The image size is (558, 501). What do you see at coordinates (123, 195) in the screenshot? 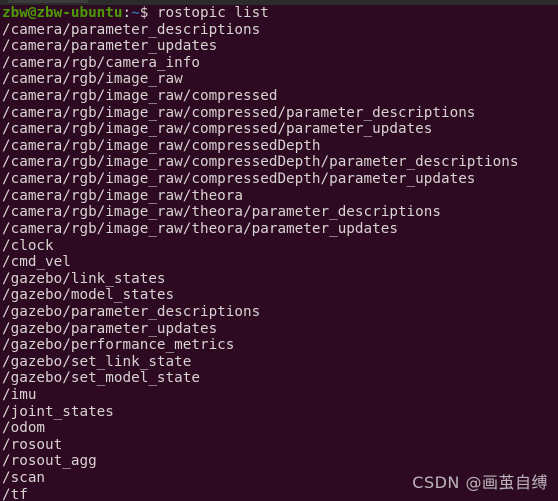
I see `topic-line: /camera/rgb/image_raw/theora` at bounding box center [123, 195].